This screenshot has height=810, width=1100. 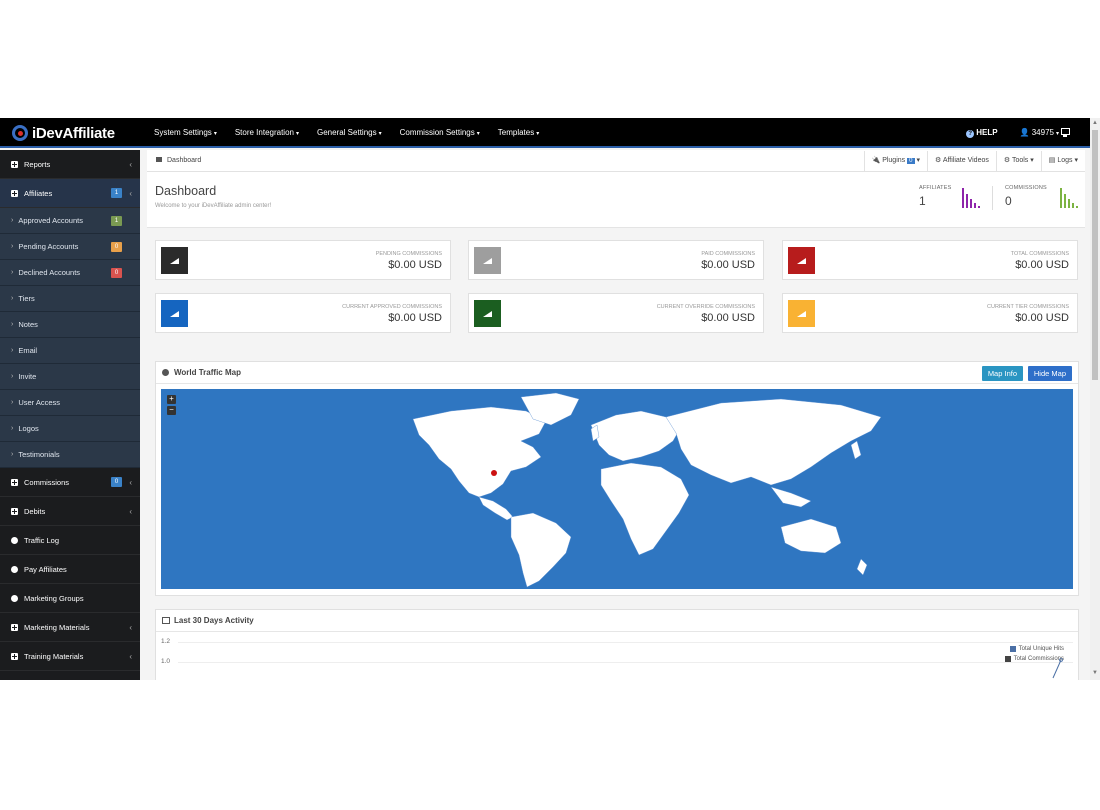 I want to click on world-map-svg, so click(x=647, y=490).